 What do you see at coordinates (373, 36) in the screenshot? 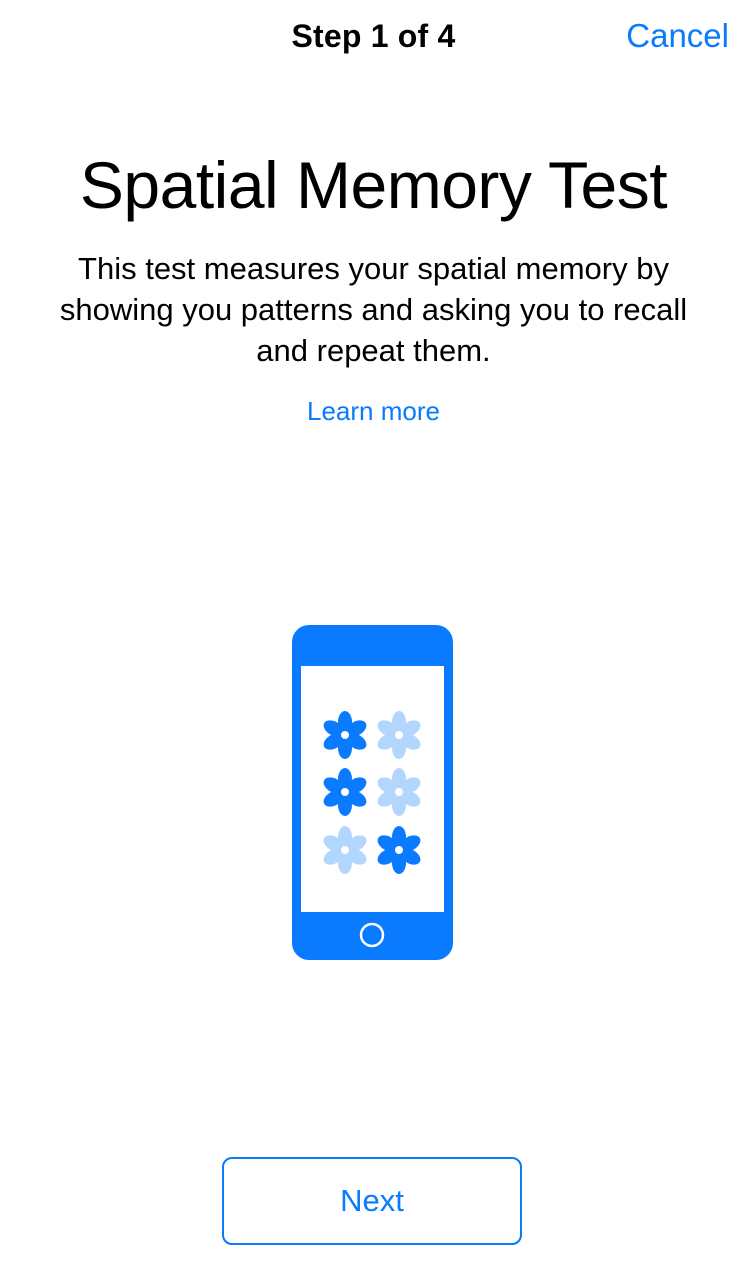
I see `navigation-bar: Step 1 of 4 Cancel` at bounding box center [373, 36].